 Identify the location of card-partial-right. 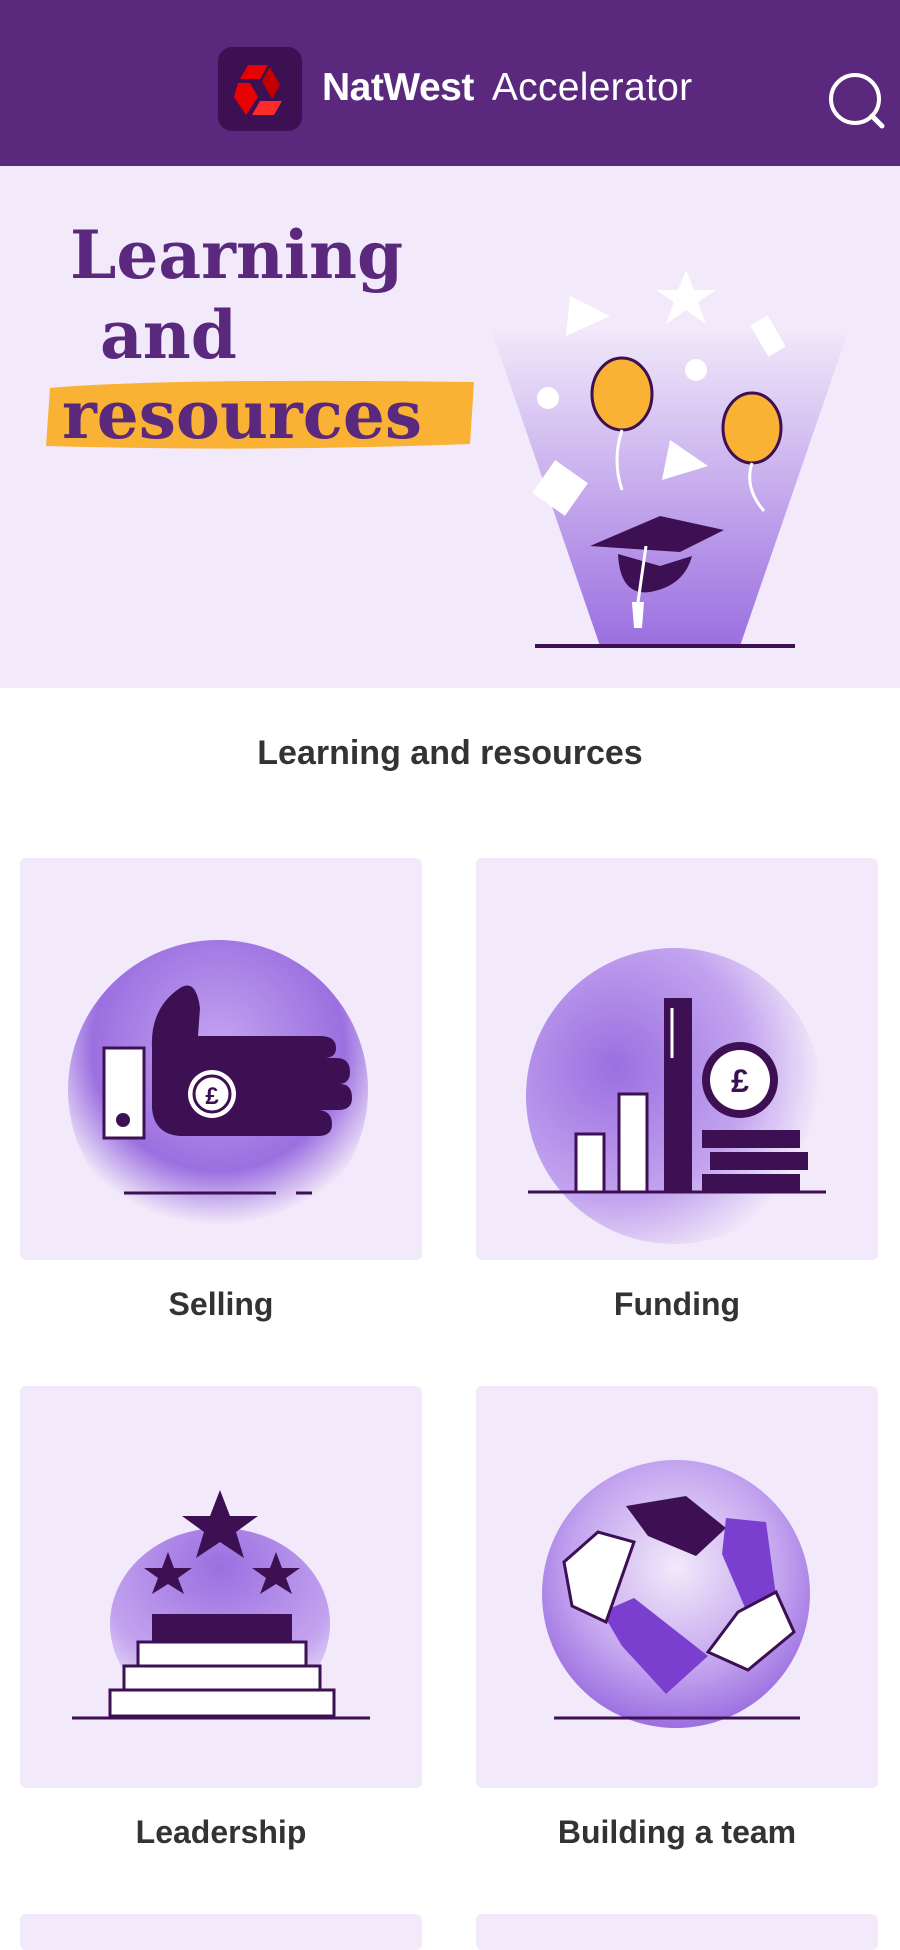
(677, 1932).